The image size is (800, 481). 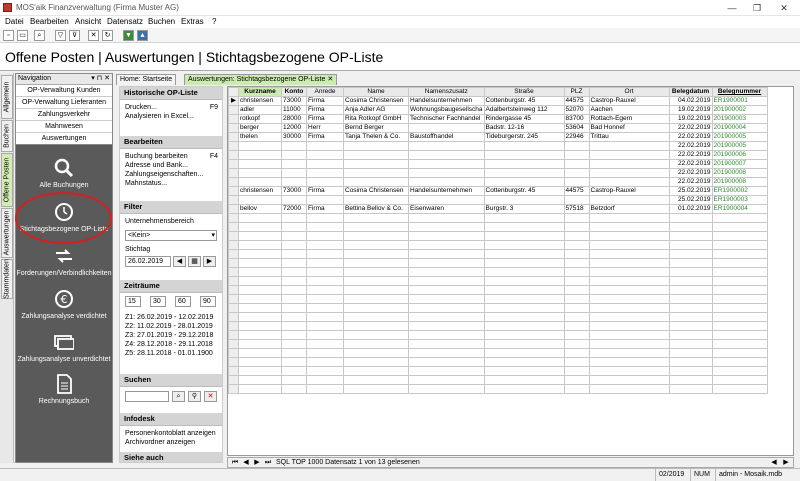 I want to click on cell-konto: 11000, so click(x=294, y=110).